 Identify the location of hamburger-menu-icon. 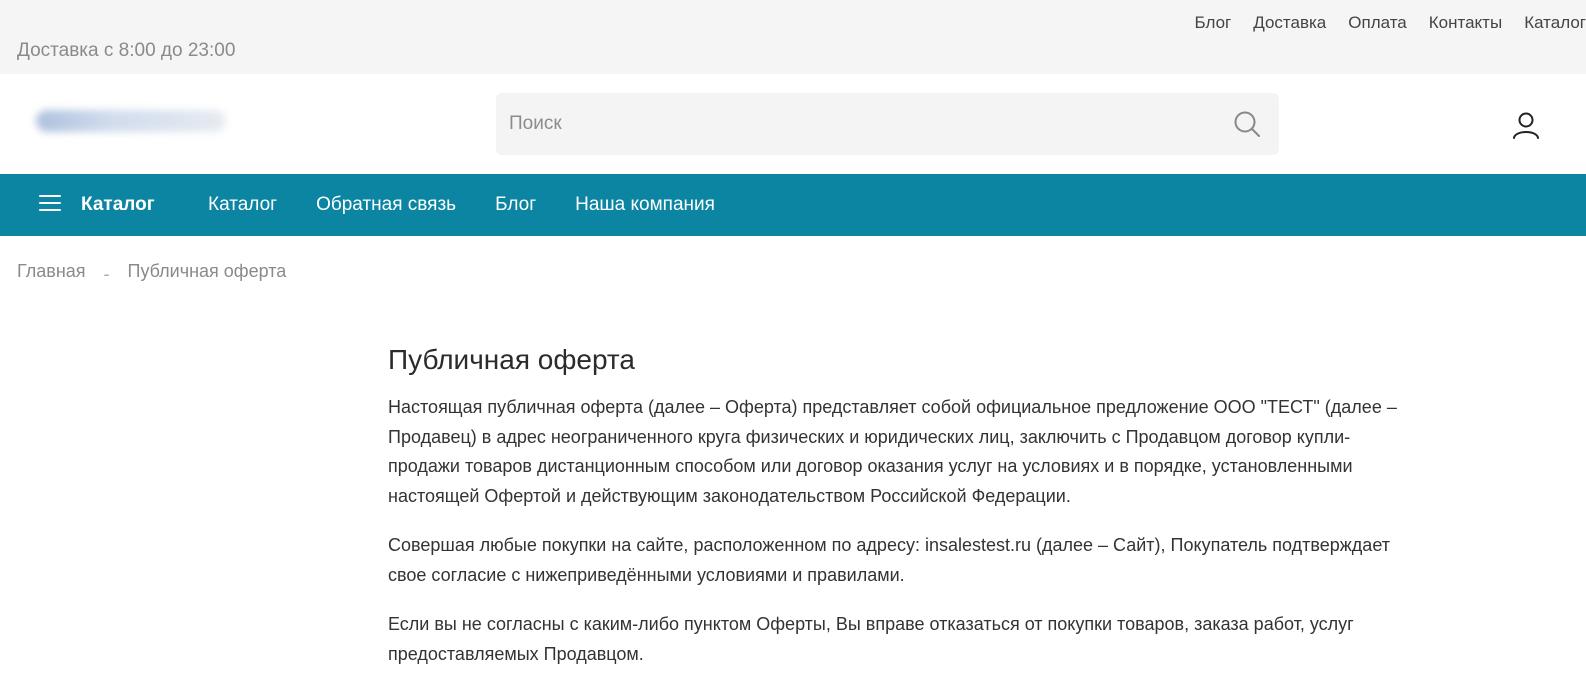
(50, 205).